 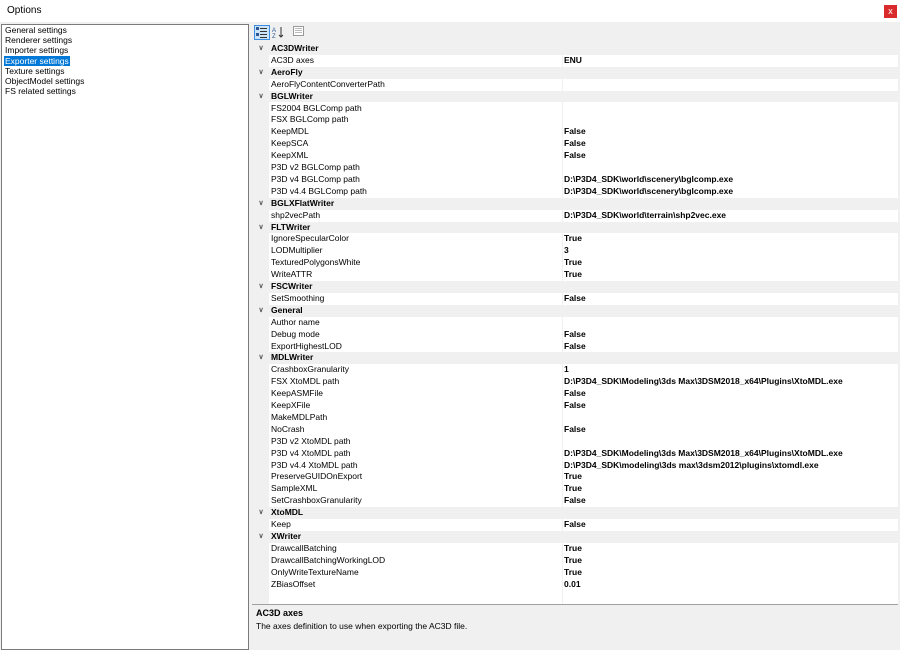 I want to click on property-row: ExportHighestLOD False, so click(x=575, y=347).